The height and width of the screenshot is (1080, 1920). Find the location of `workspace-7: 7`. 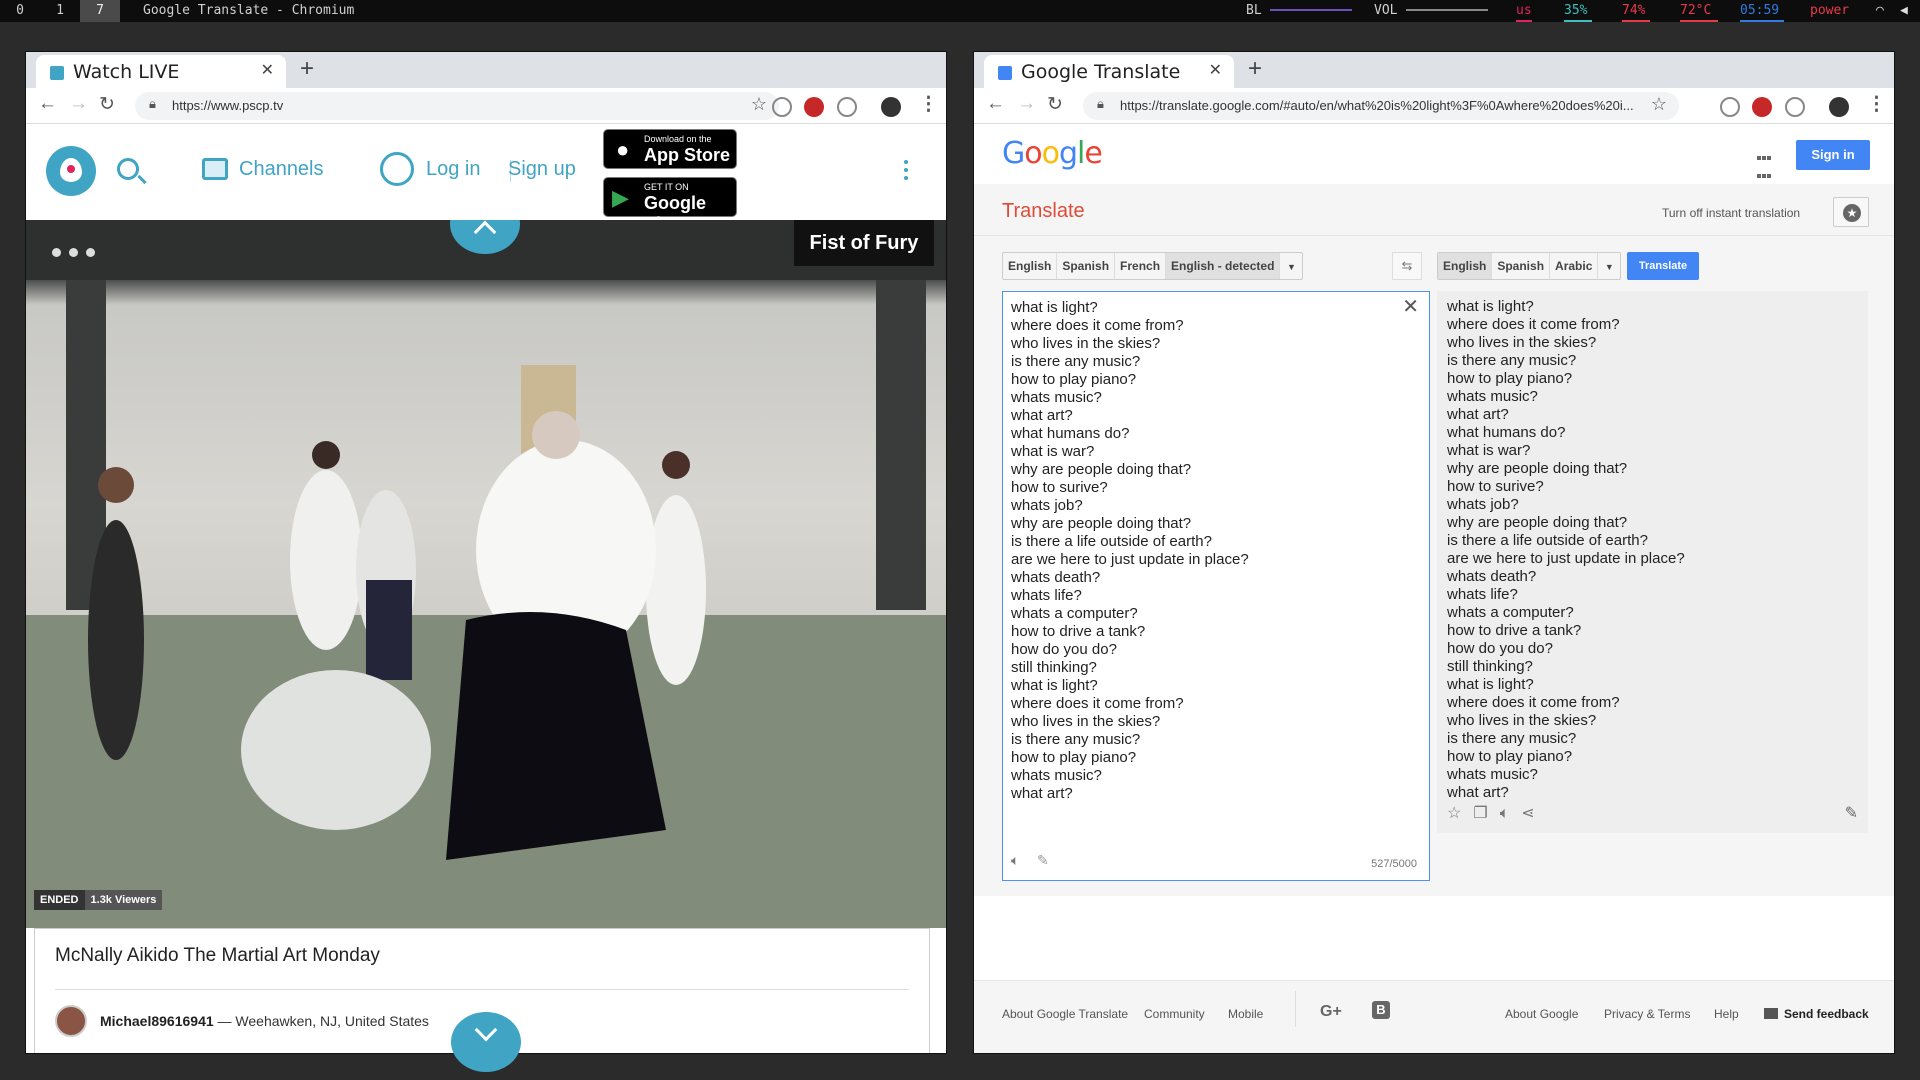

workspace-7: 7 is located at coordinates (100, 11).